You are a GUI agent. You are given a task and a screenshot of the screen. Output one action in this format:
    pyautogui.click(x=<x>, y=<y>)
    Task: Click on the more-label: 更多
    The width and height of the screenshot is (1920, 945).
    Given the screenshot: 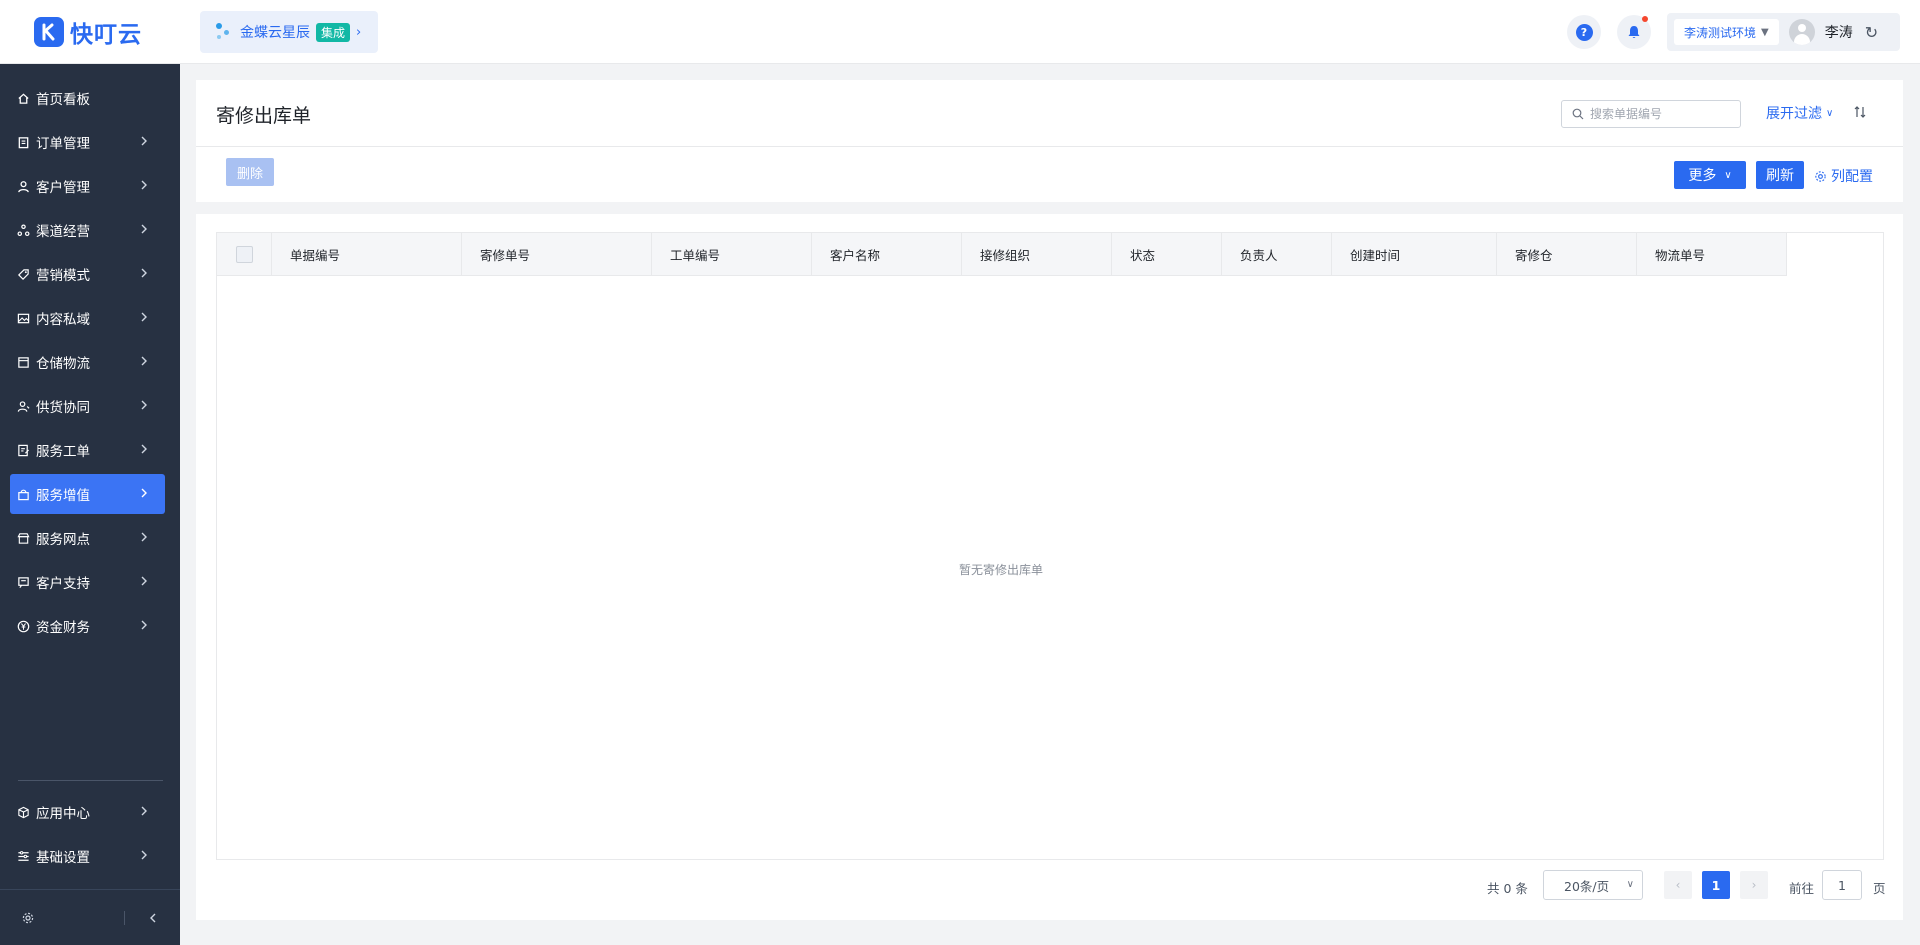 What is the action you would take?
    pyautogui.click(x=1702, y=176)
    